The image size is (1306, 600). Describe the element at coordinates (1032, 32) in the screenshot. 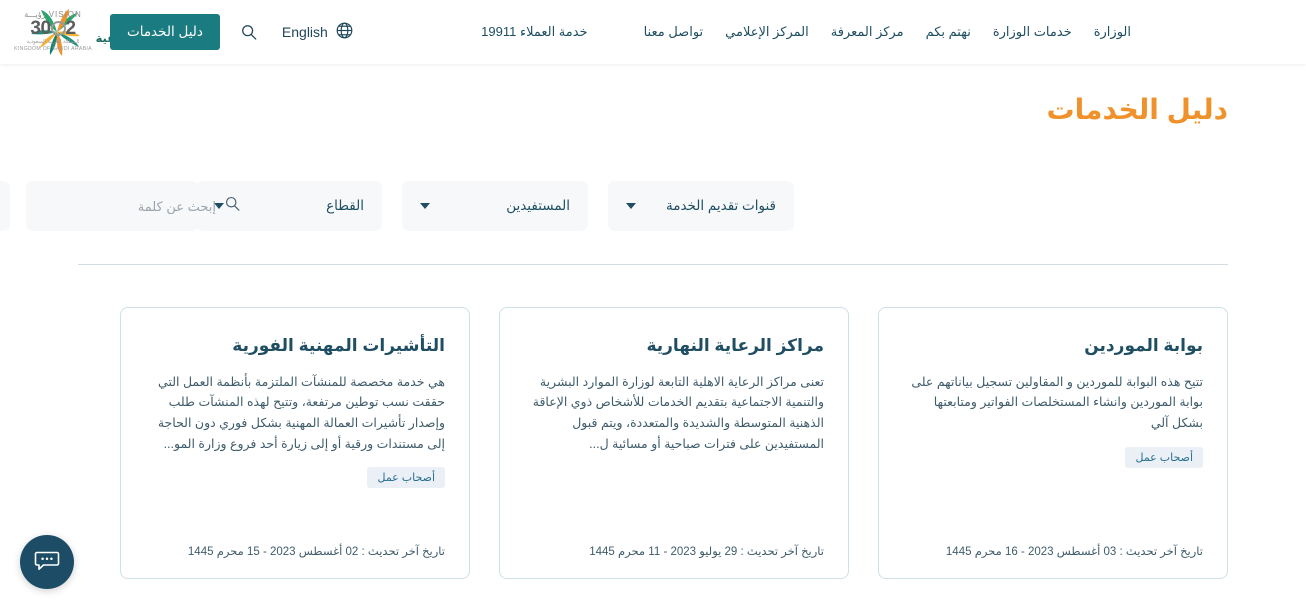

I see `nav-item-ministry-services: خدمات الوزارة` at that location.